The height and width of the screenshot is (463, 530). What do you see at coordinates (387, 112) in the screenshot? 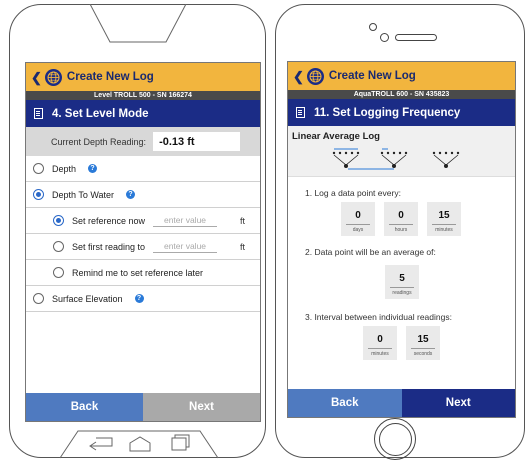
I see `step-title: 11. Set Logging Frequency` at bounding box center [387, 112].